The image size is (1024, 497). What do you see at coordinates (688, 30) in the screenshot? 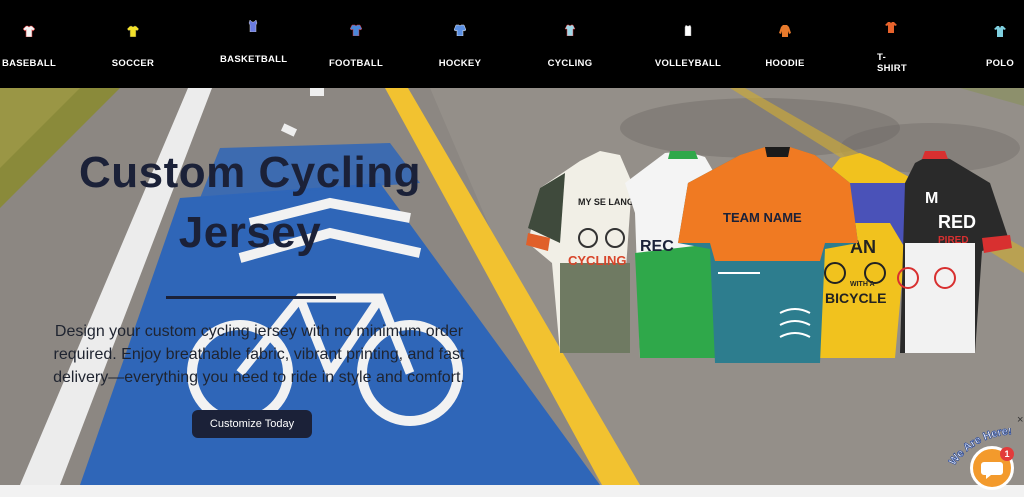
I see `volleyball-jersey-icon` at bounding box center [688, 30].